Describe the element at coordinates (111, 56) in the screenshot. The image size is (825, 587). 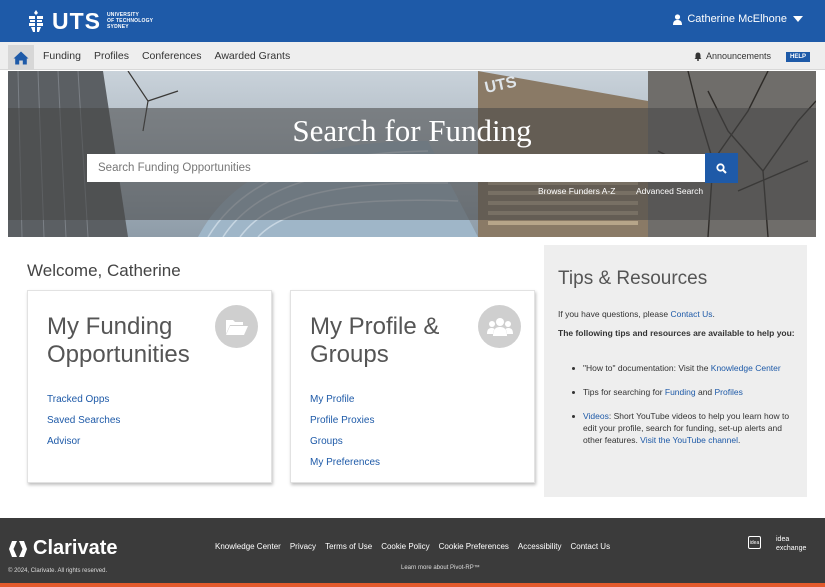
I see `nav-item-profiles: Profiles` at that location.